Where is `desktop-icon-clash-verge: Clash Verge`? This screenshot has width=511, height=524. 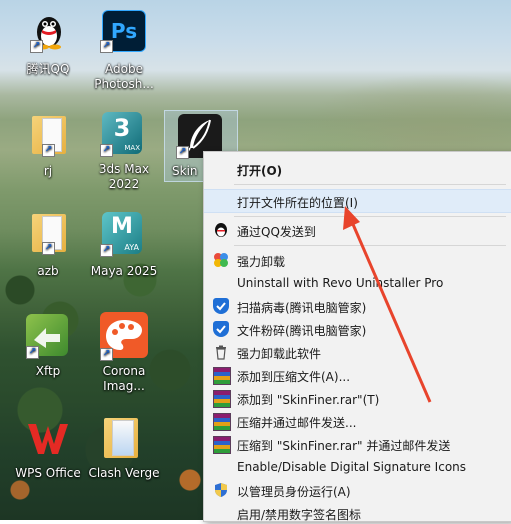
desktop-icon-clash-verge: Clash Verge is located at coordinates (124, 449).